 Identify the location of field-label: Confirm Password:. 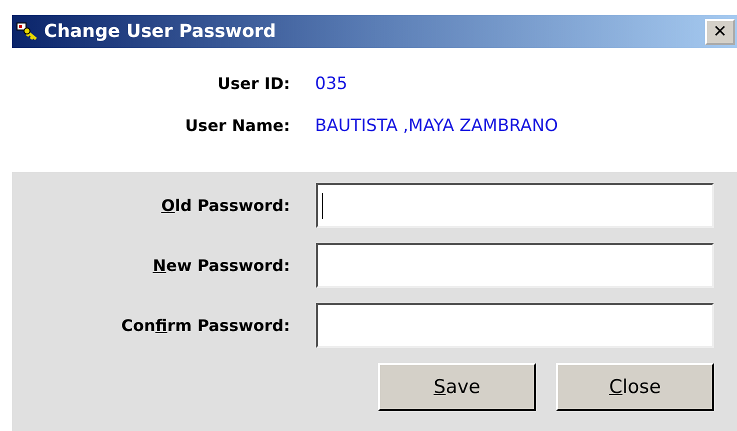
(205, 325).